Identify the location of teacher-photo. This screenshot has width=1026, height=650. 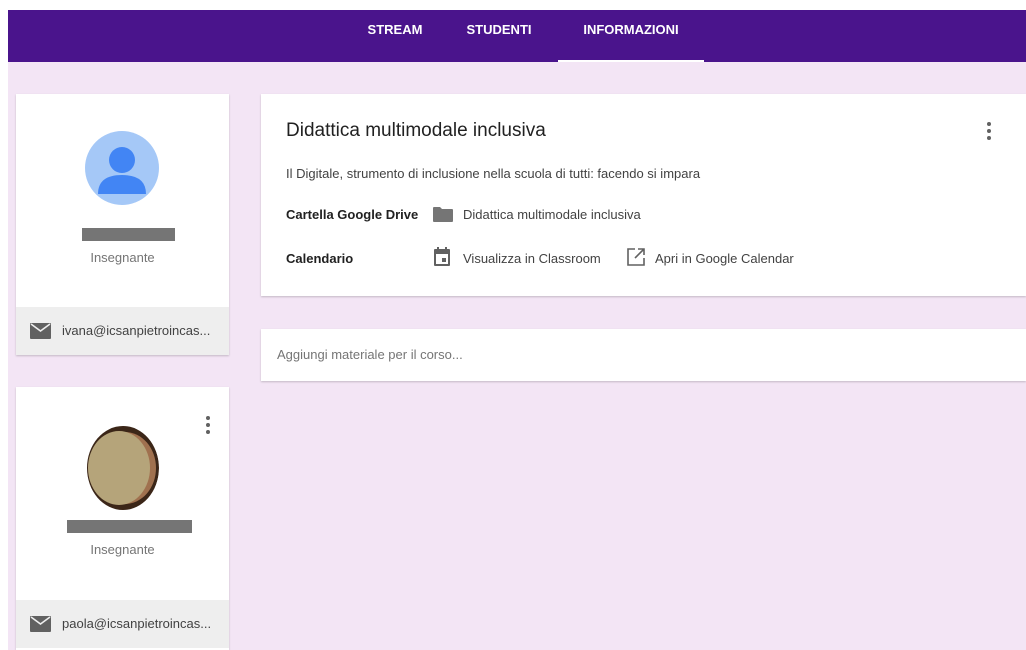
(123, 468).